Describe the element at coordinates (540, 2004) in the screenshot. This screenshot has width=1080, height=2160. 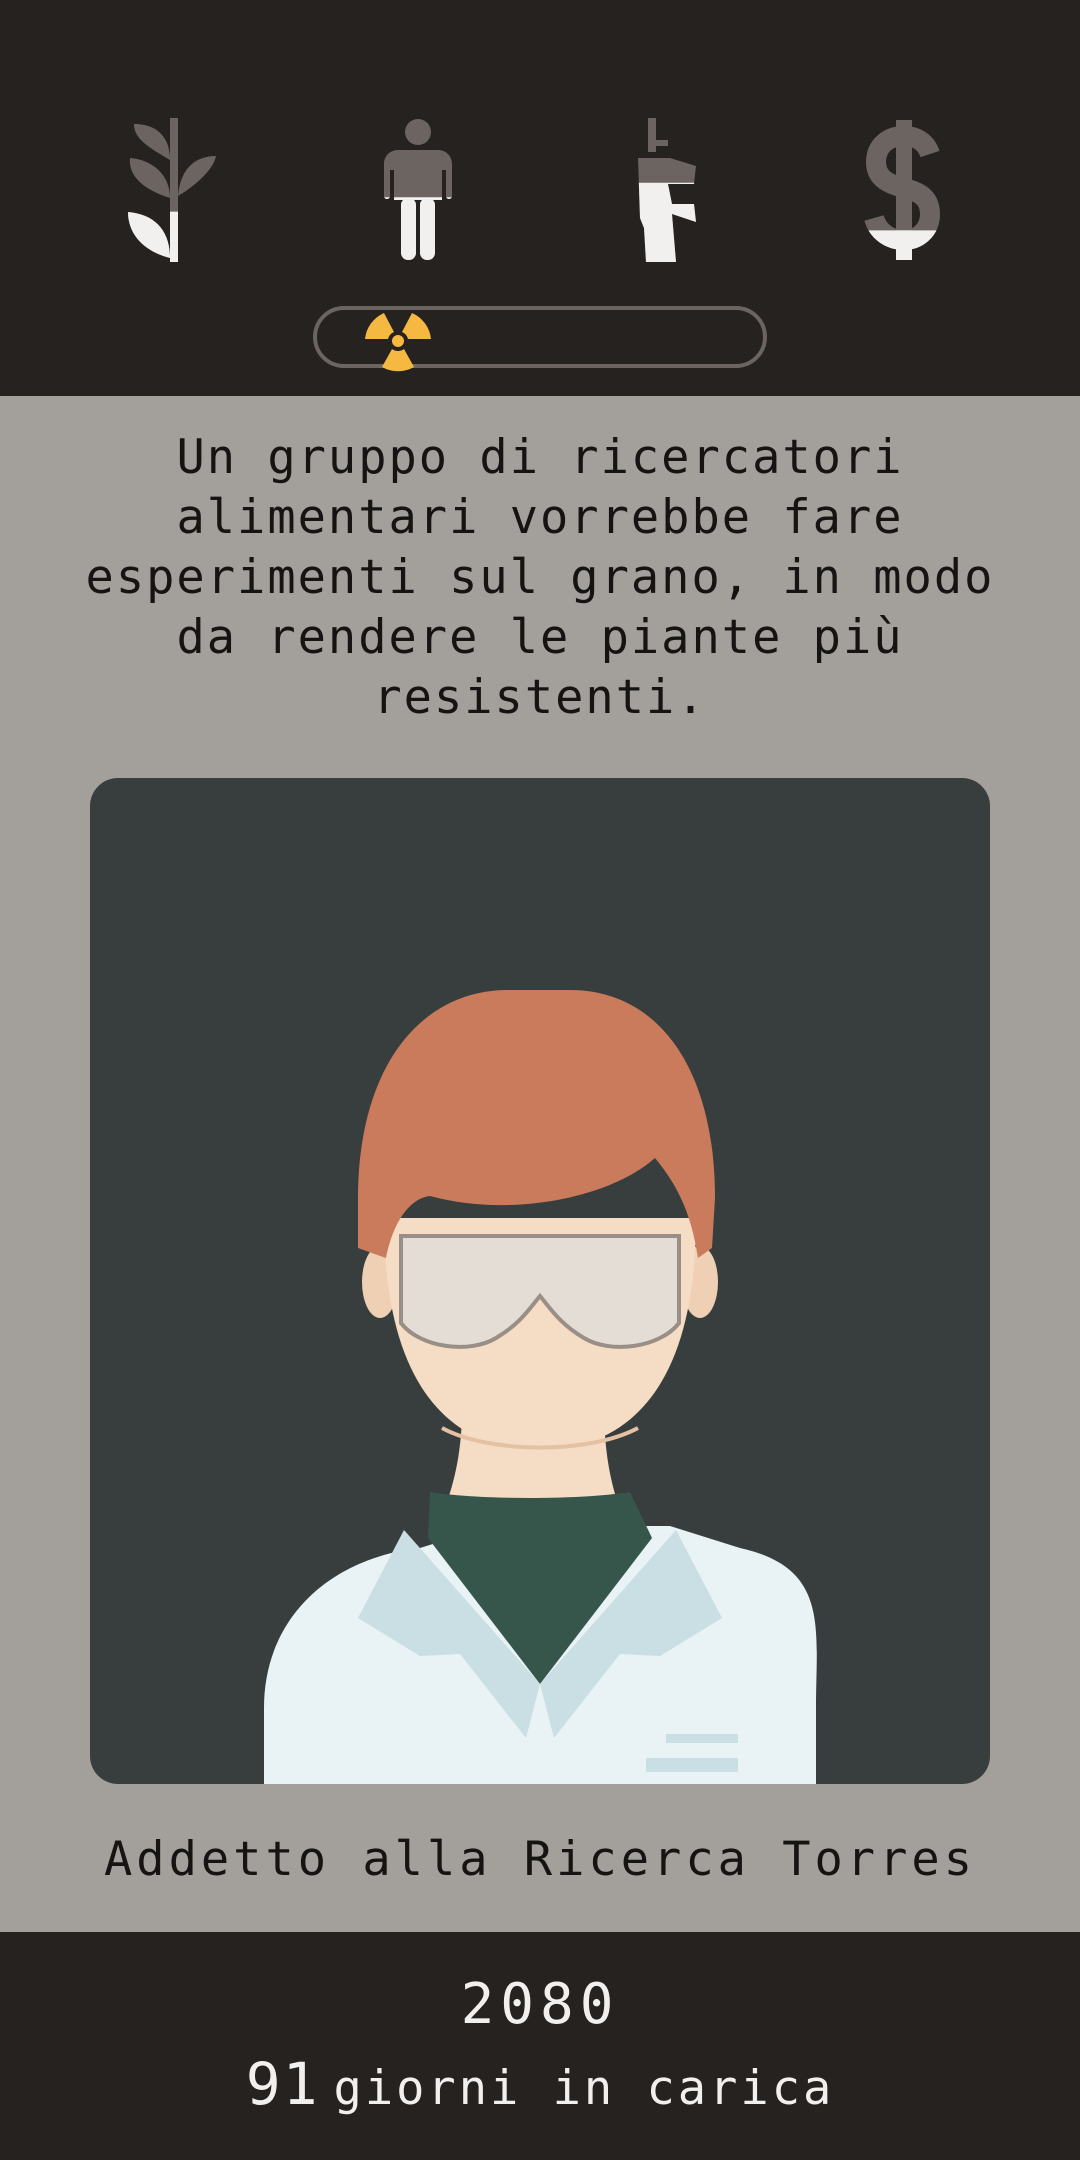
I see `year-label: 2080` at that location.